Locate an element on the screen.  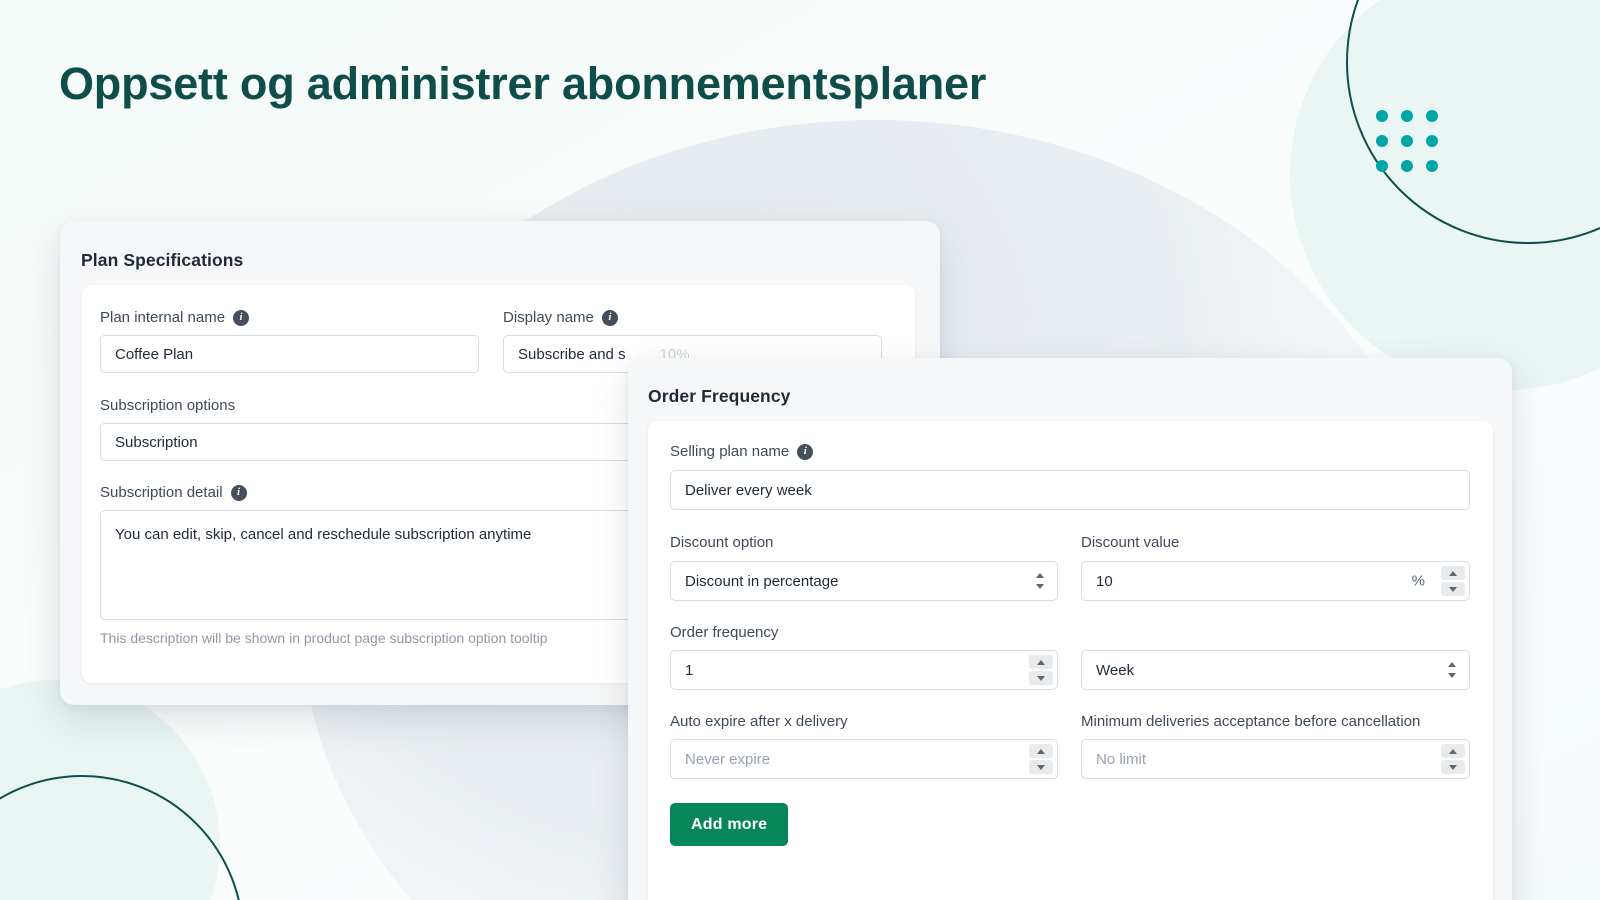
auto-expire-label: Auto expire after x delivery is located at coordinates (759, 721).